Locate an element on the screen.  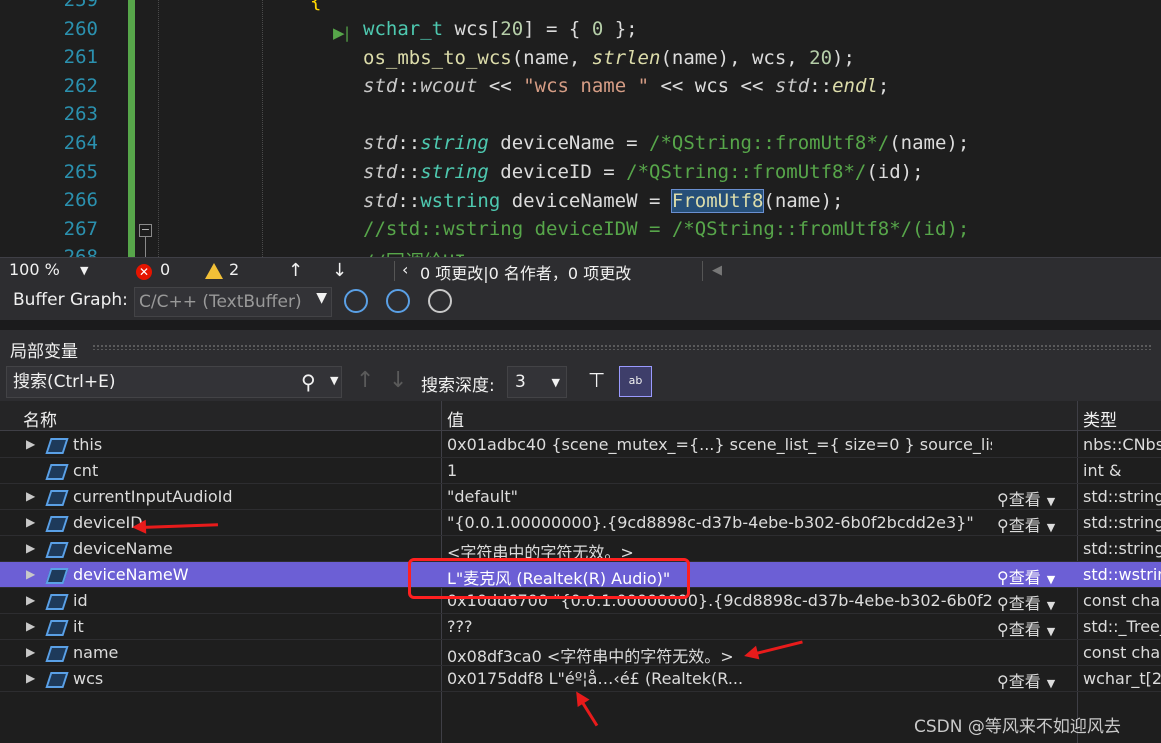
column-header-type: 类型 is located at coordinates (1100, 418).